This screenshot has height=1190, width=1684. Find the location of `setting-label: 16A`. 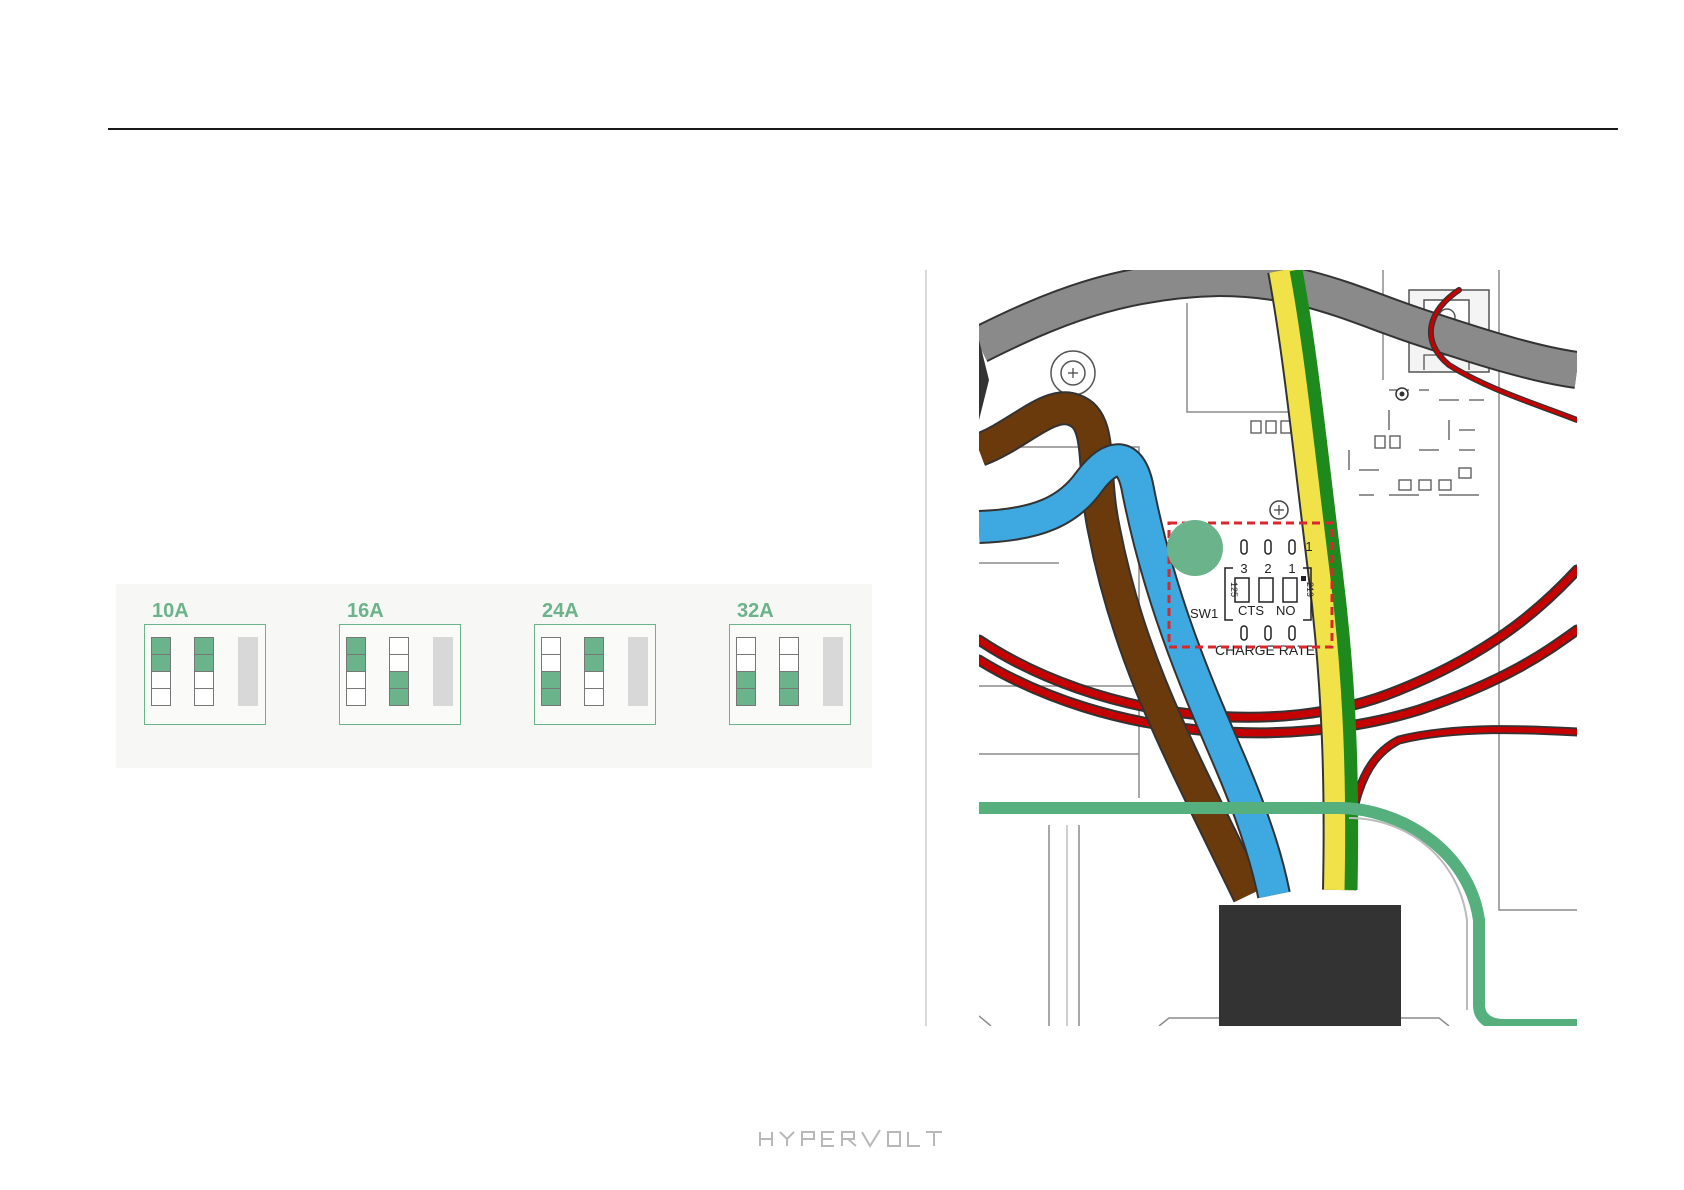

setting-label: 16A is located at coordinates (365, 611).